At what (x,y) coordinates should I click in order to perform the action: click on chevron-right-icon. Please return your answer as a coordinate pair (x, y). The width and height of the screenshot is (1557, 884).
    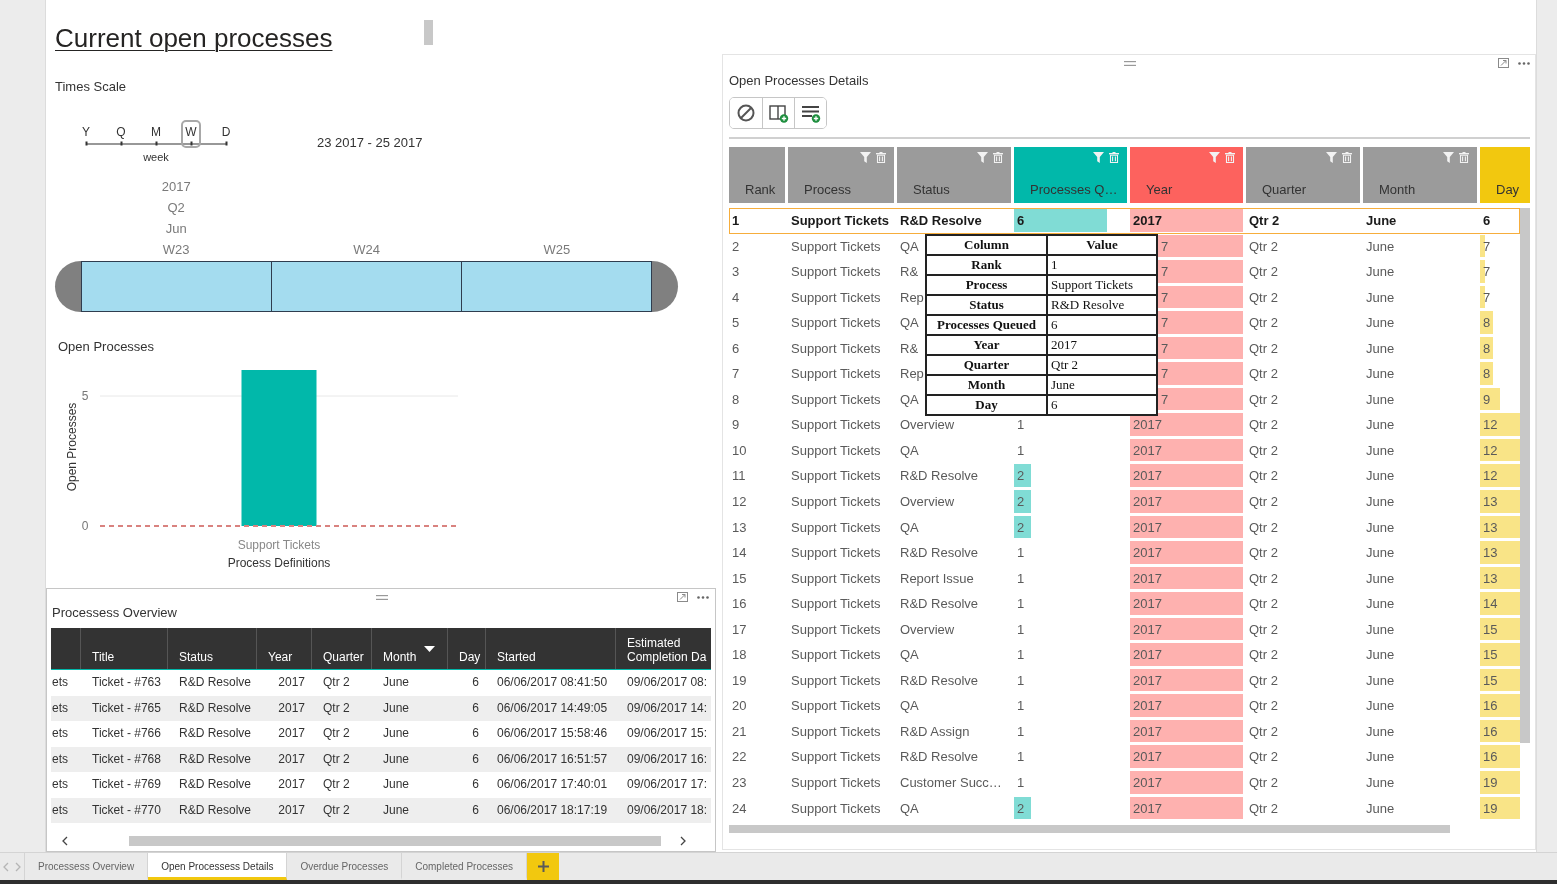
    Looking at the image, I should click on (683, 841).